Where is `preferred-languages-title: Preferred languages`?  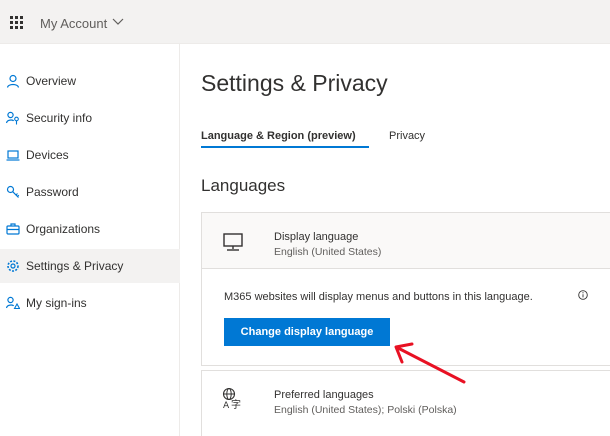 preferred-languages-title: Preferred languages is located at coordinates (324, 395).